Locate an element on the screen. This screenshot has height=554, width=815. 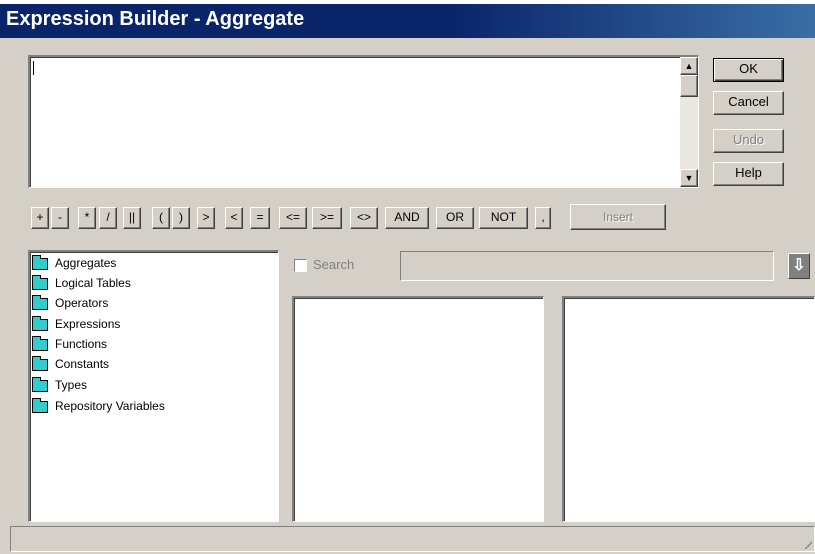
undo-button: Undo is located at coordinates (748, 141).